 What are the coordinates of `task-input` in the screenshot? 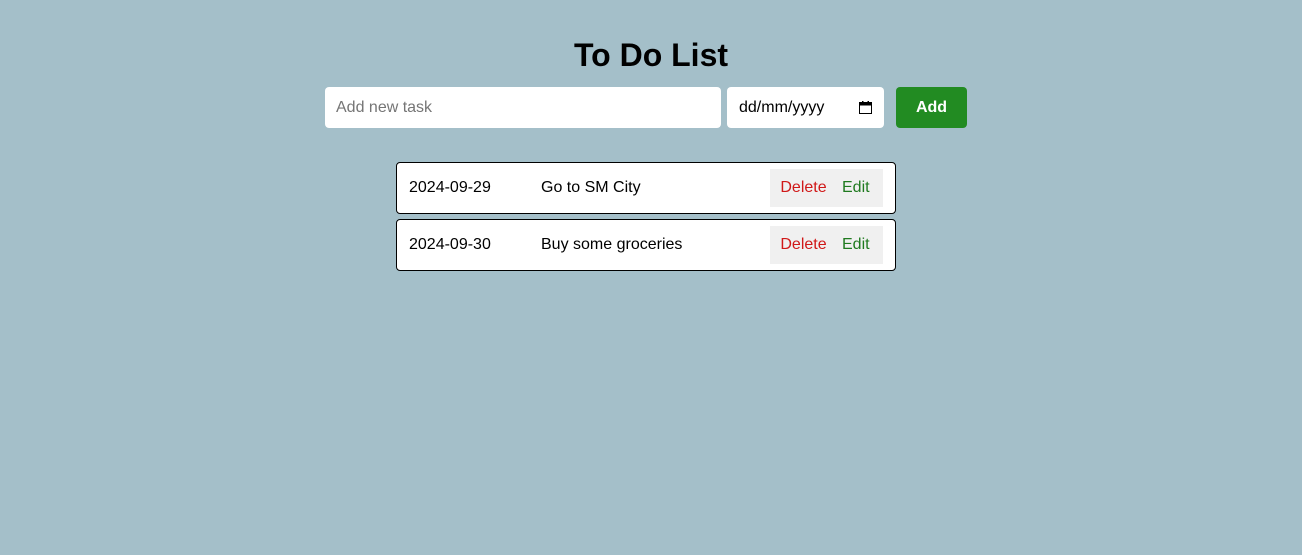 It's located at (523, 107).